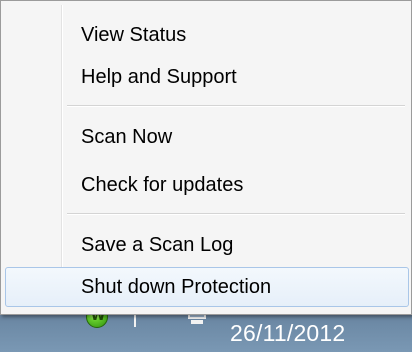  I want to click on taskbar-date: 26/11/2012, so click(287, 333).